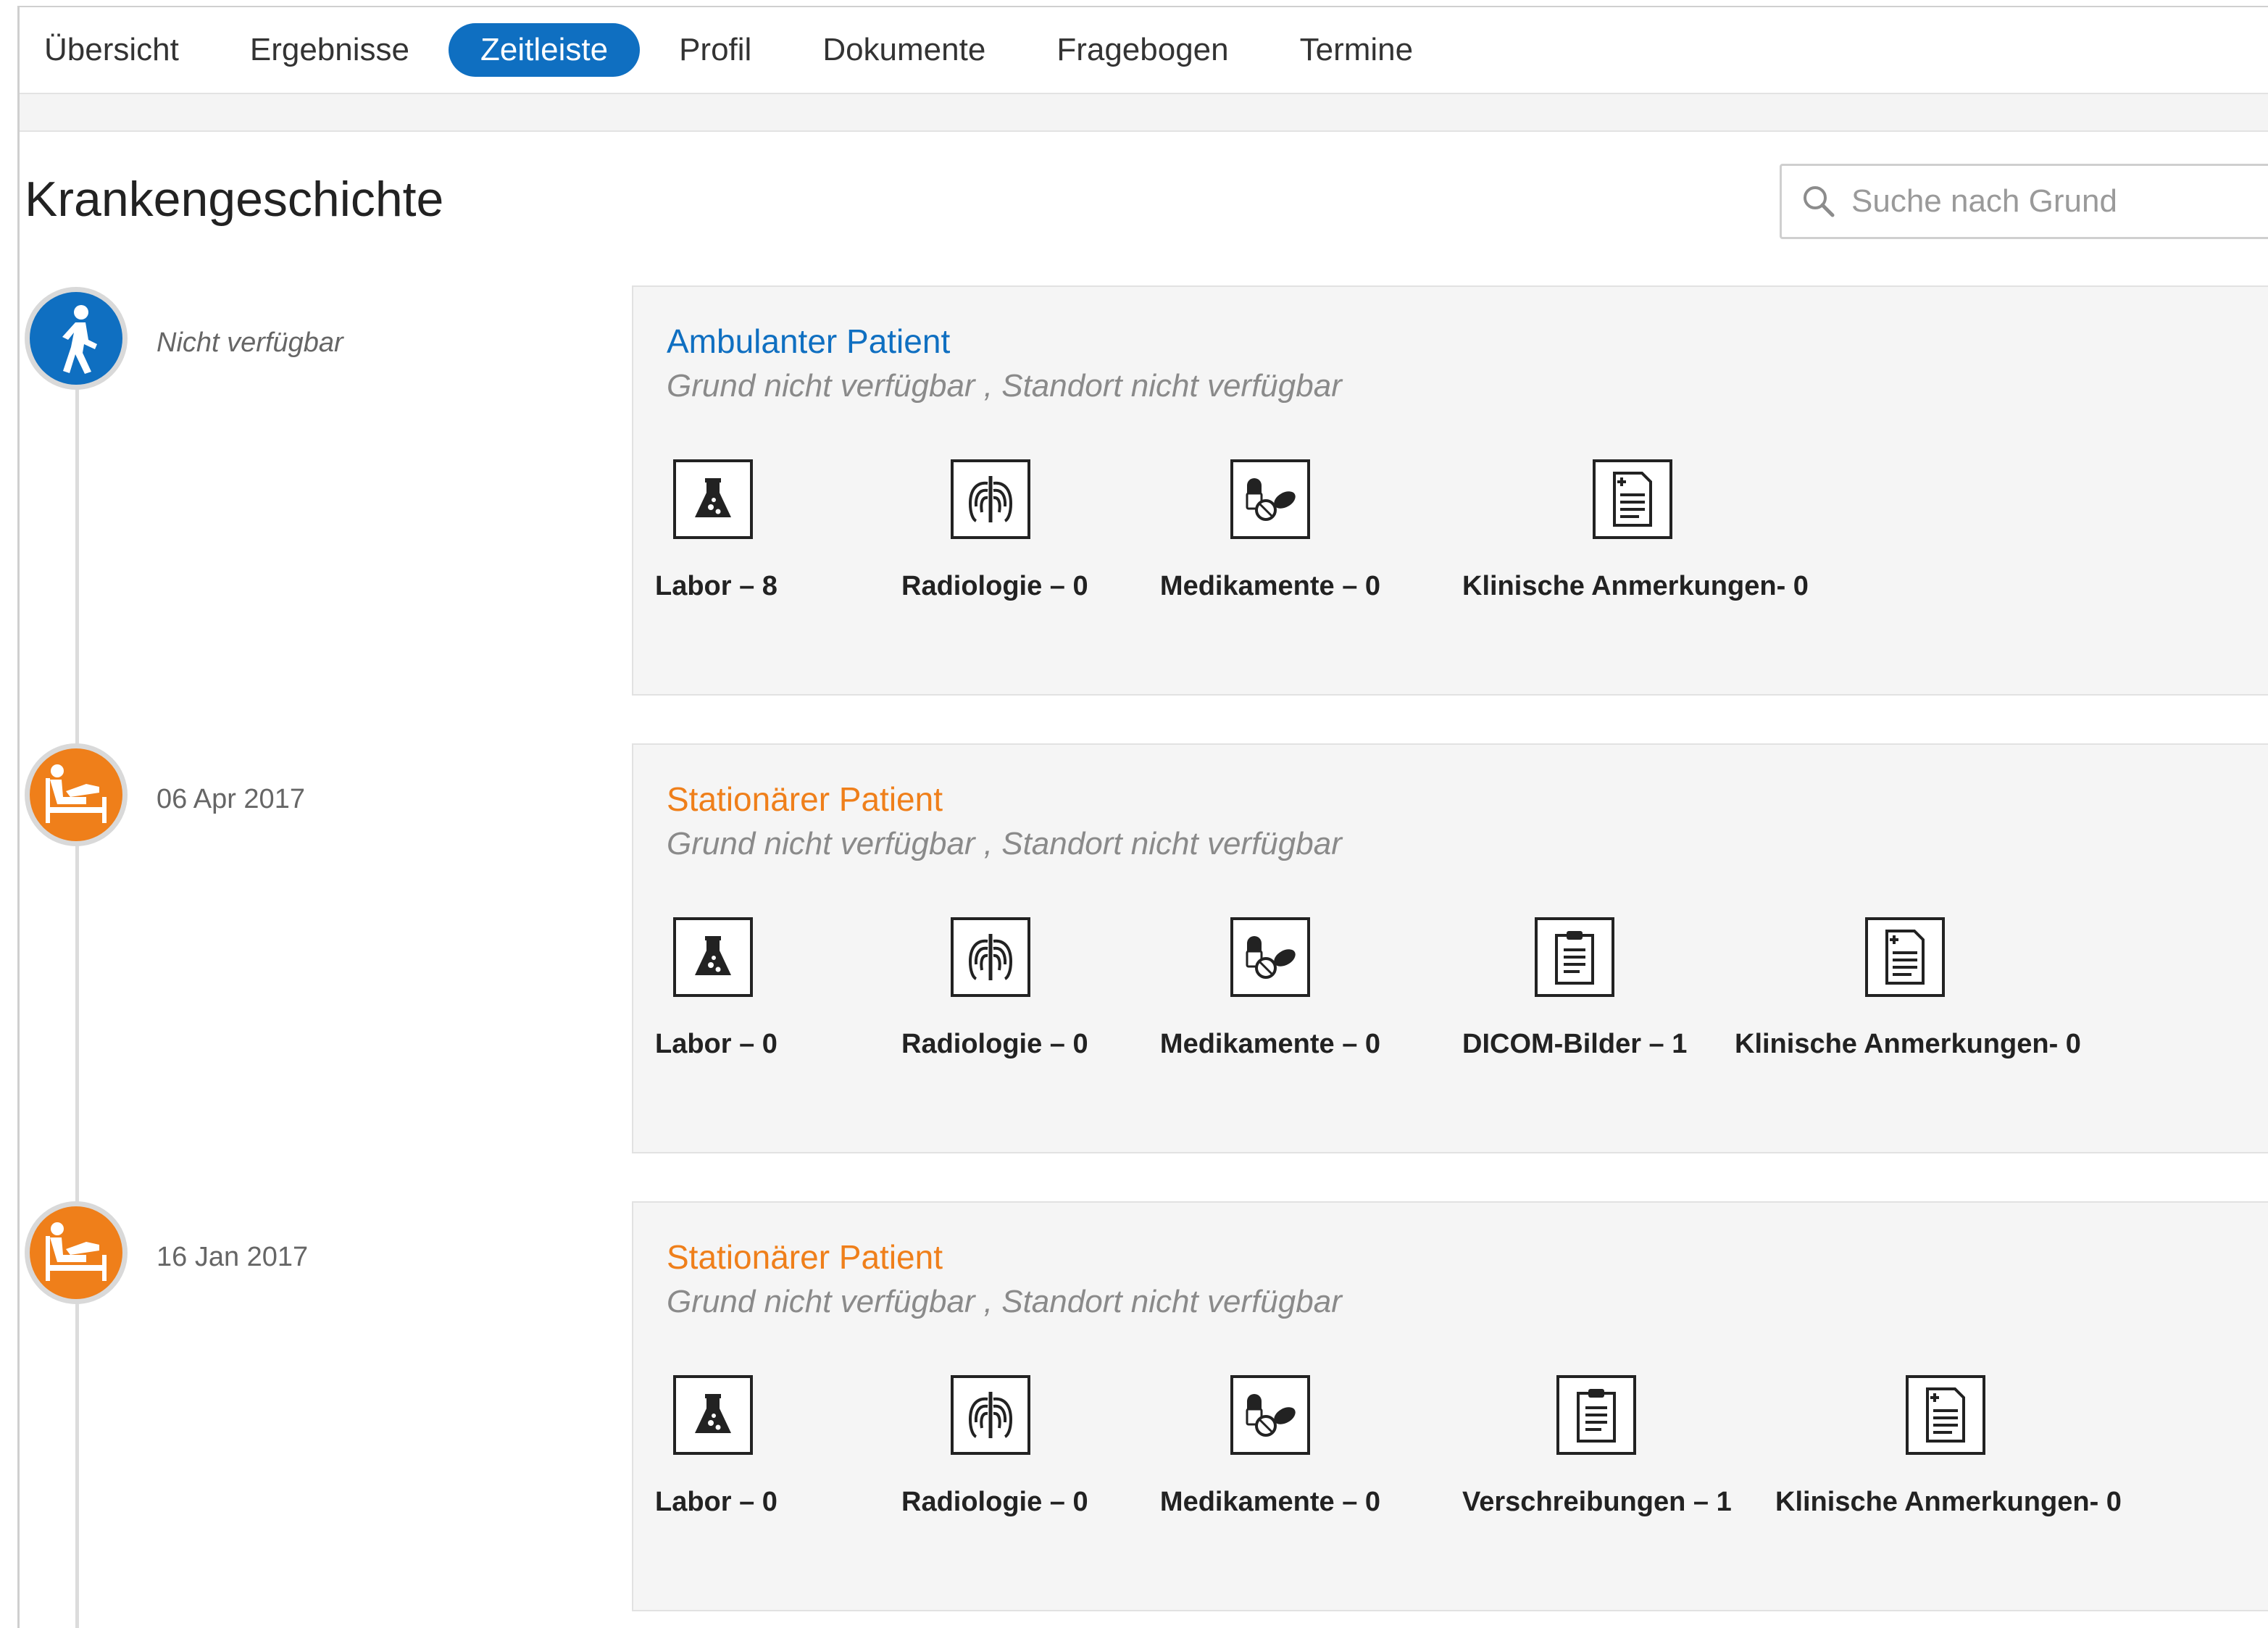 The image size is (2268, 1628). What do you see at coordinates (716, 586) in the screenshot?
I see `category-label: Labor – 8` at bounding box center [716, 586].